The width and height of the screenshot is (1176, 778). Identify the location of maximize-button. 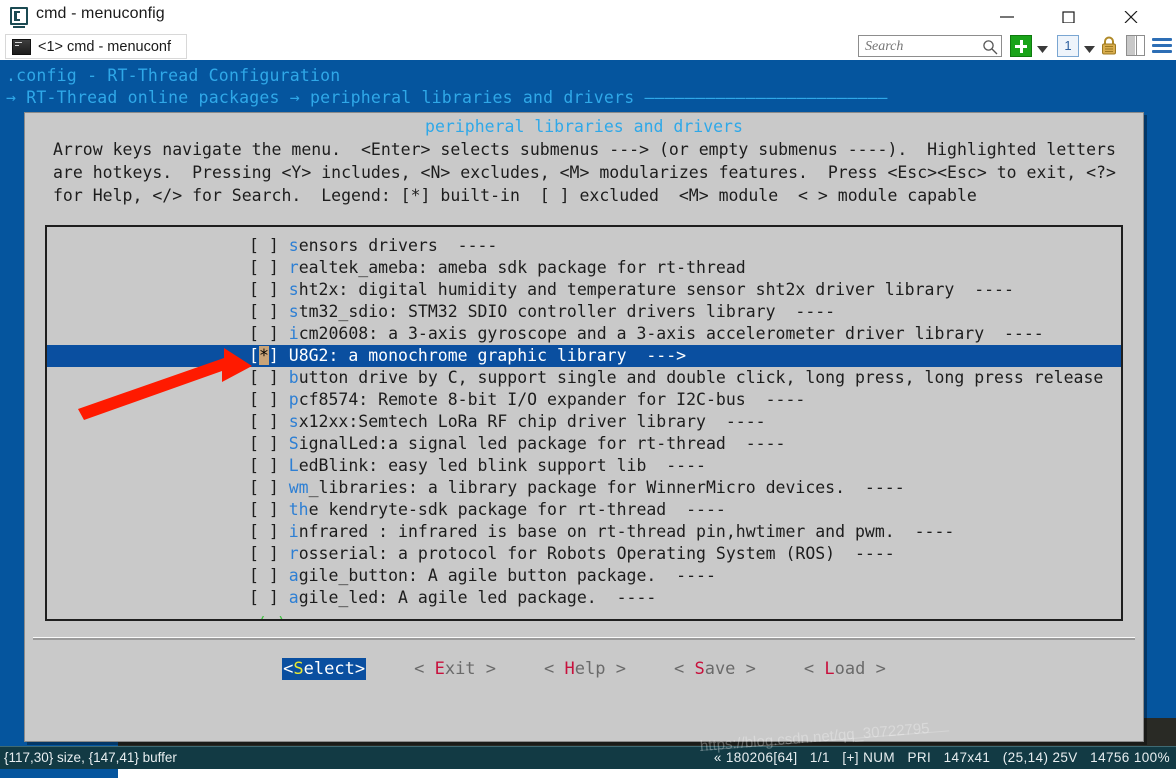
(1069, 16).